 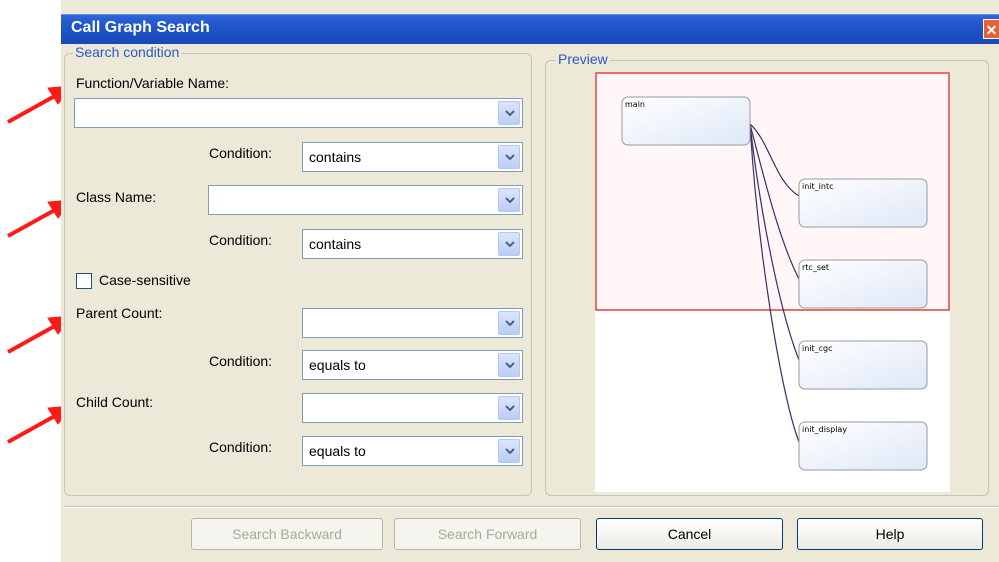 I want to click on child-condition-combobox: equals to, so click(x=412, y=451).